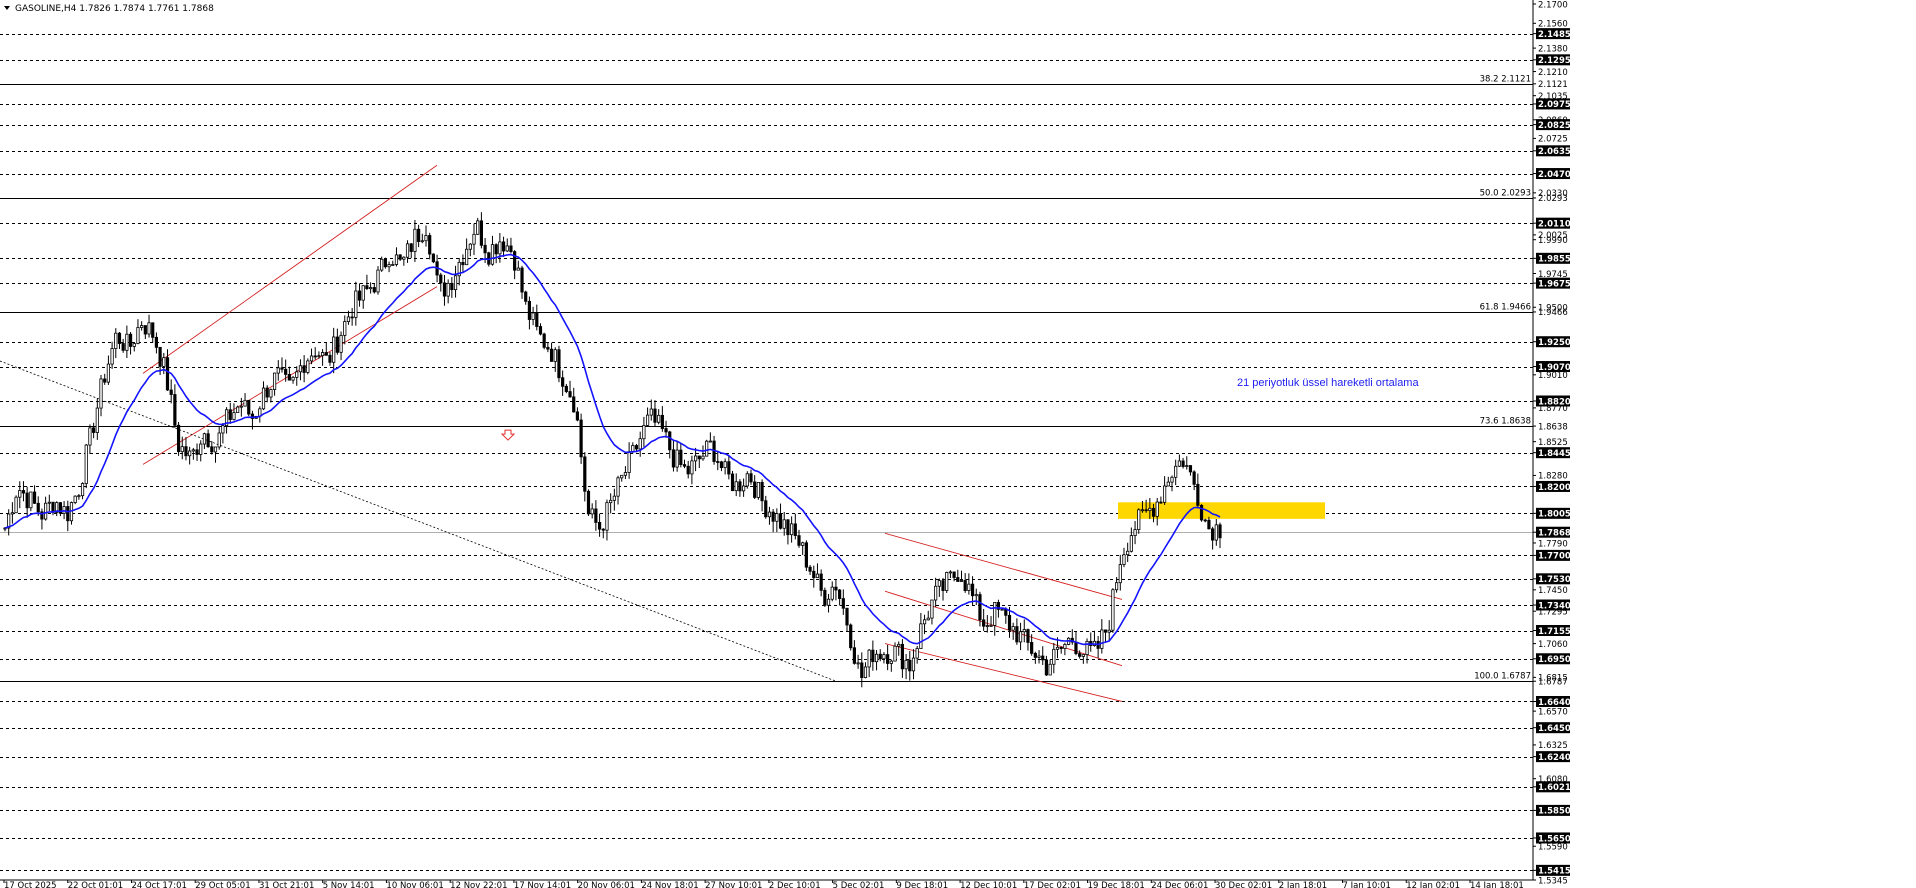 This screenshot has width=1916, height=888. I want to click on price-level-box-label: 1.7155, so click(1554, 632).